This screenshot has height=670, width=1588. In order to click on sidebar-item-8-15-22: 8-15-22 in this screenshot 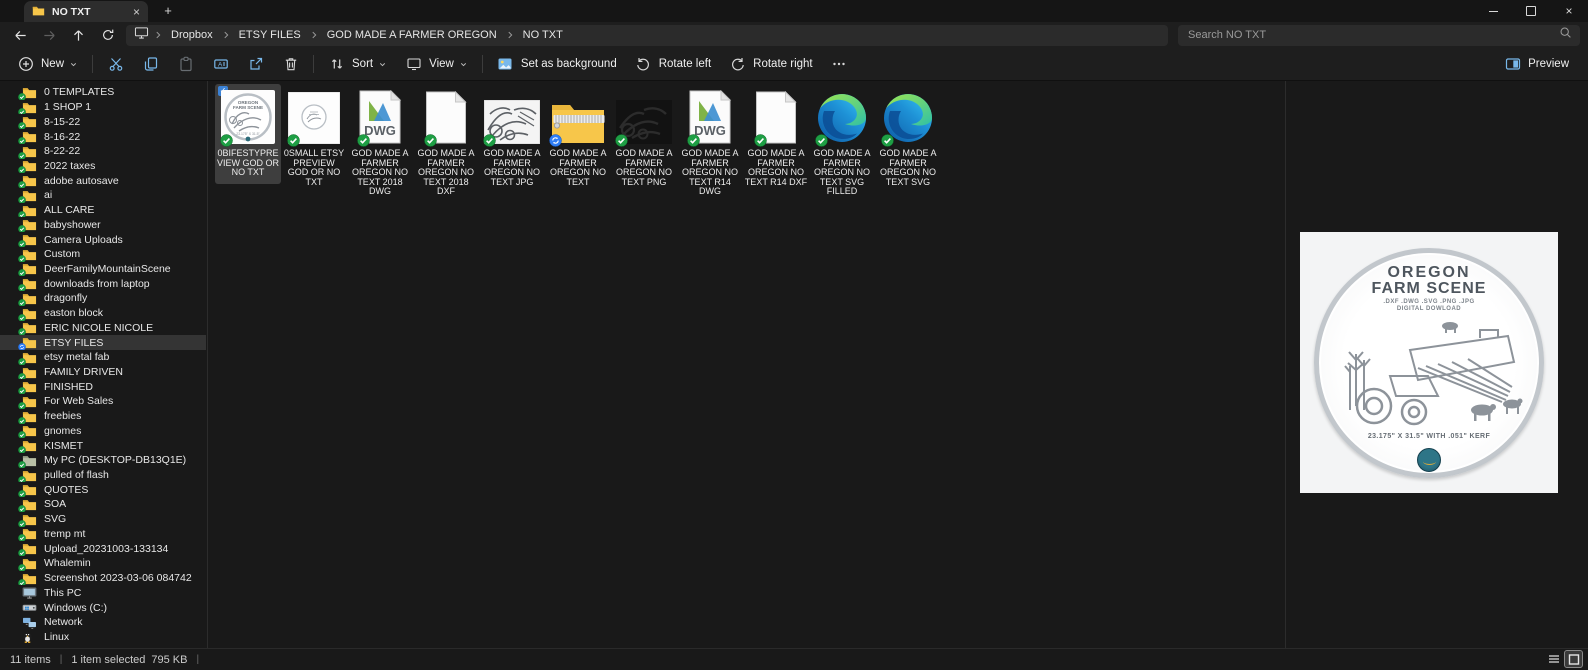, I will do `click(103, 122)`.